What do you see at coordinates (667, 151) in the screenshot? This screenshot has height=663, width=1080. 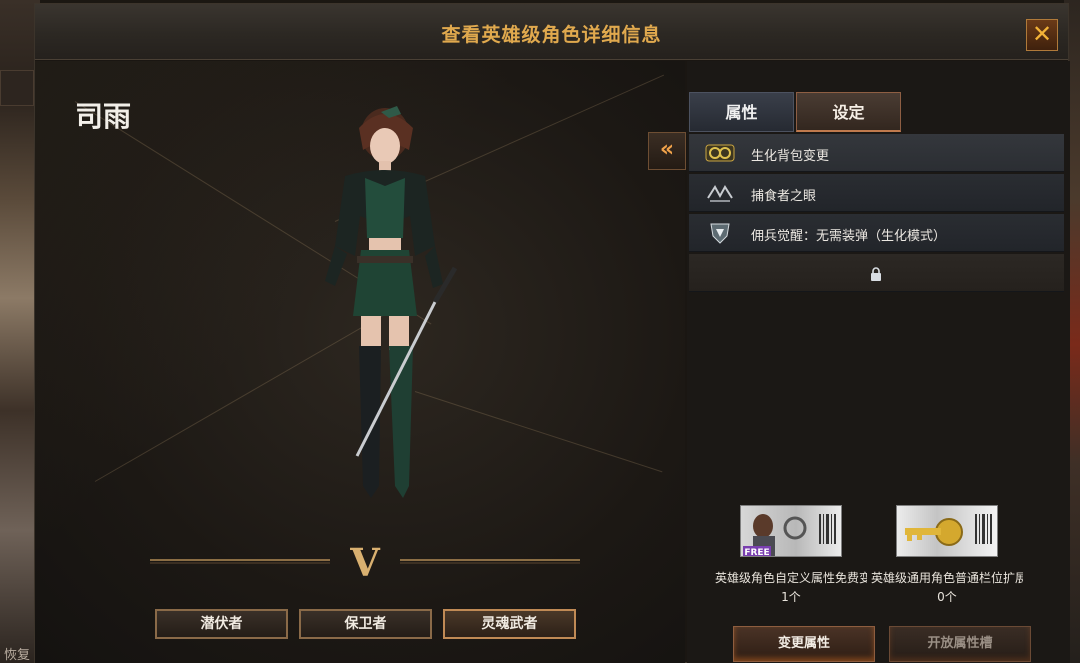 I see `collapse-chevron-icon: «` at bounding box center [667, 151].